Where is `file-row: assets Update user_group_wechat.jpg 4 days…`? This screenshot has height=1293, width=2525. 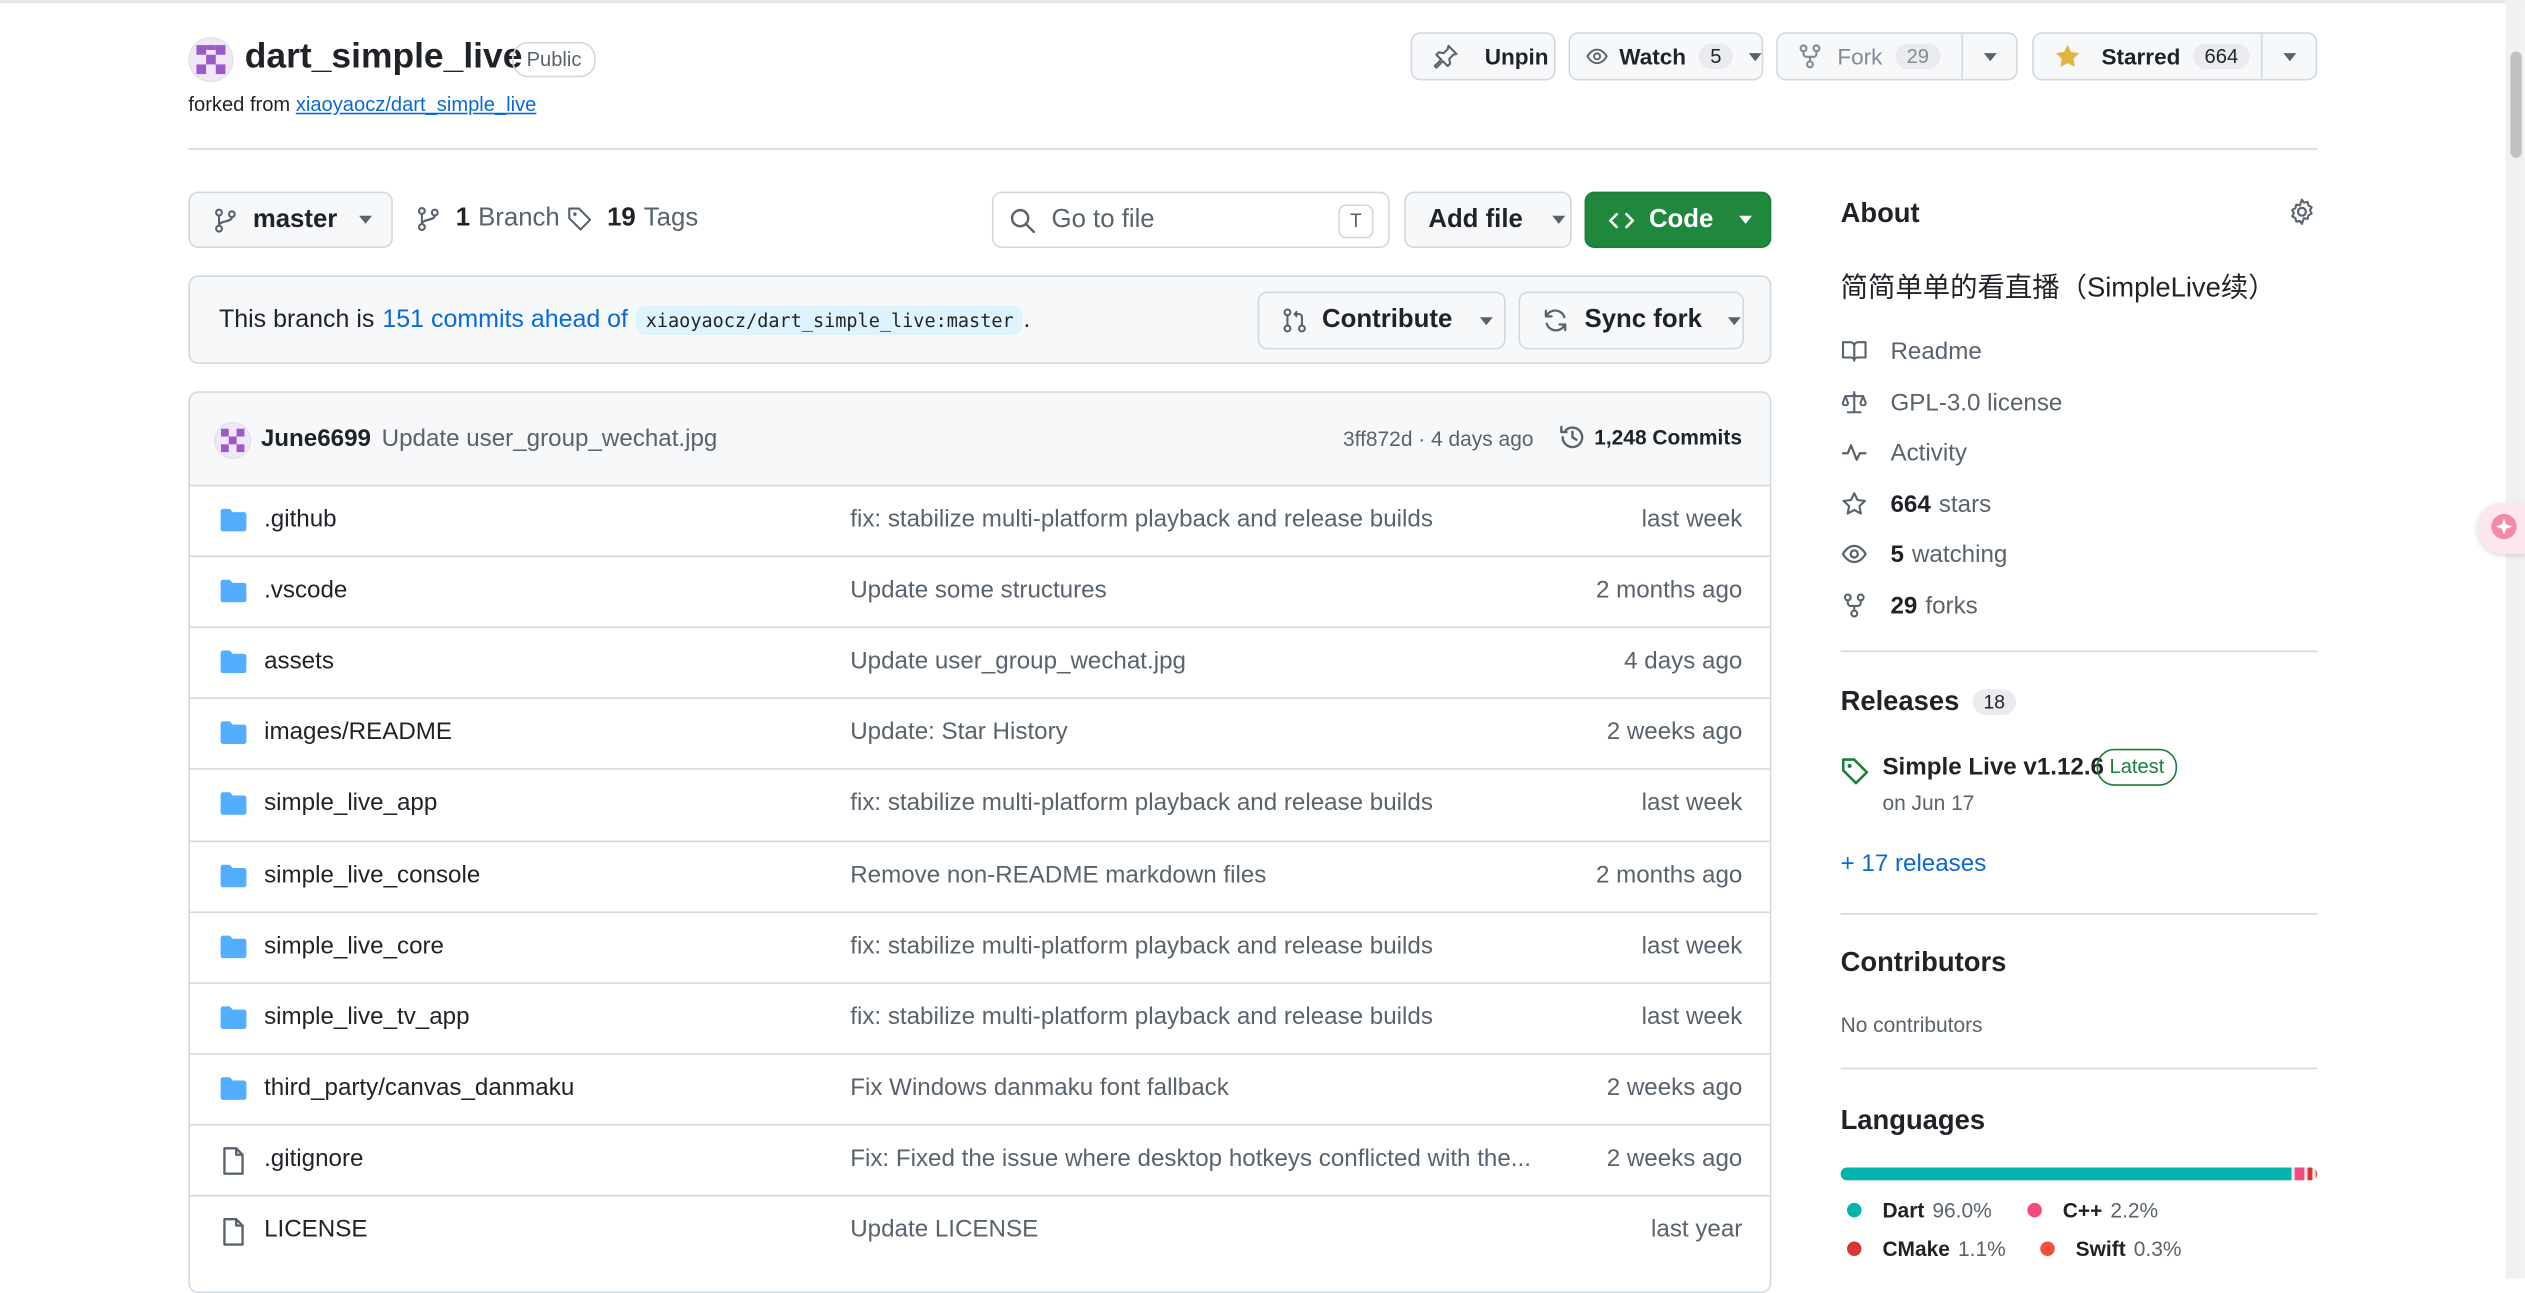 file-row: assets Update user_group_wechat.jpg 4 days… is located at coordinates (980, 662).